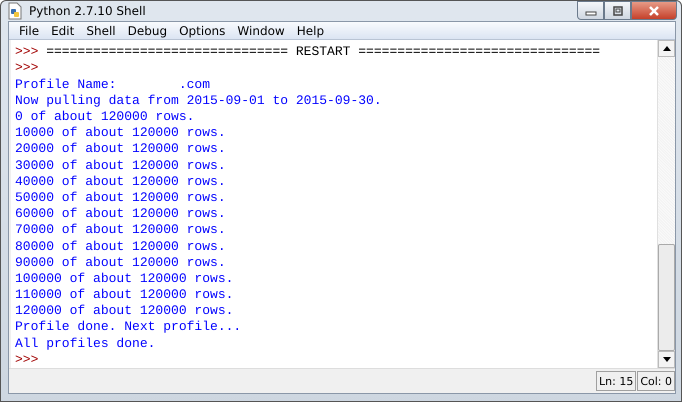  What do you see at coordinates (310, 31) in the screenshot?
I see `menu-item: Help` at bounding box center [310, 31].